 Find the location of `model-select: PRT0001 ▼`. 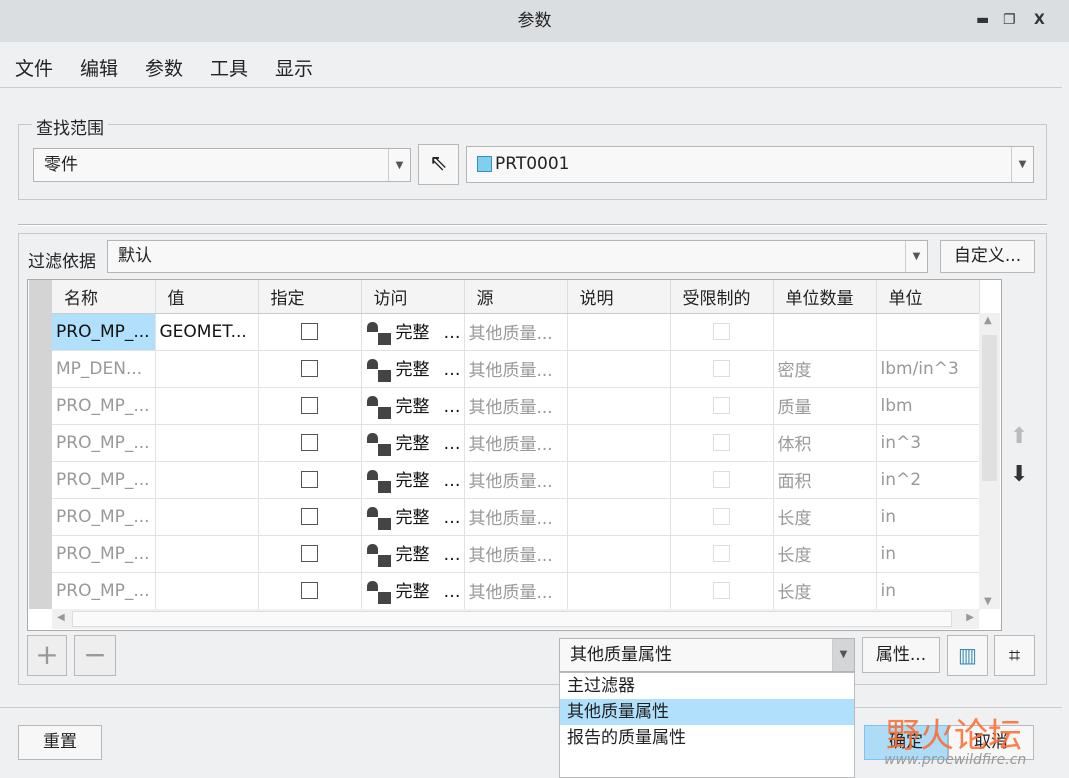

model-select: PRT0001 ▼ is located at coordinates (750, 164).